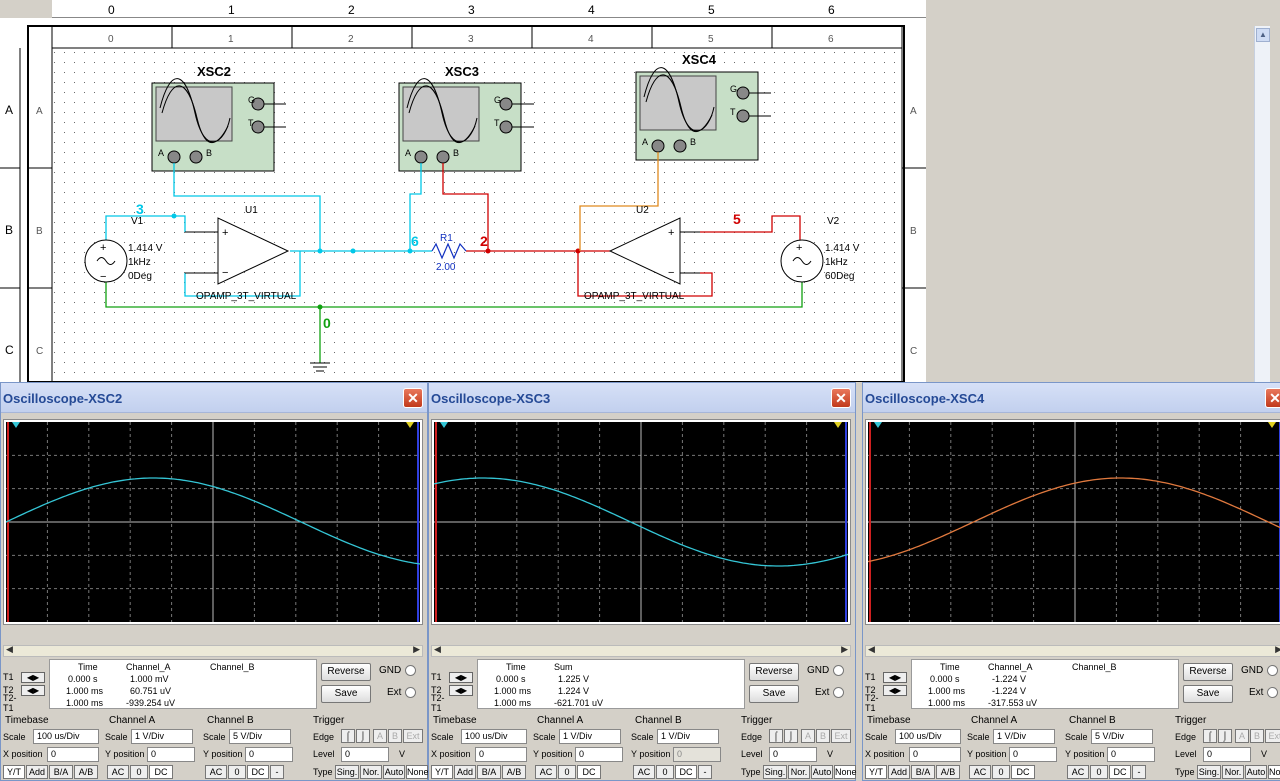 This screenshot has width=1280, height=781. Describe the element at coordinates (1263, 35) in the screenshot. I see `scroll-up-icon: ▲` at that location.